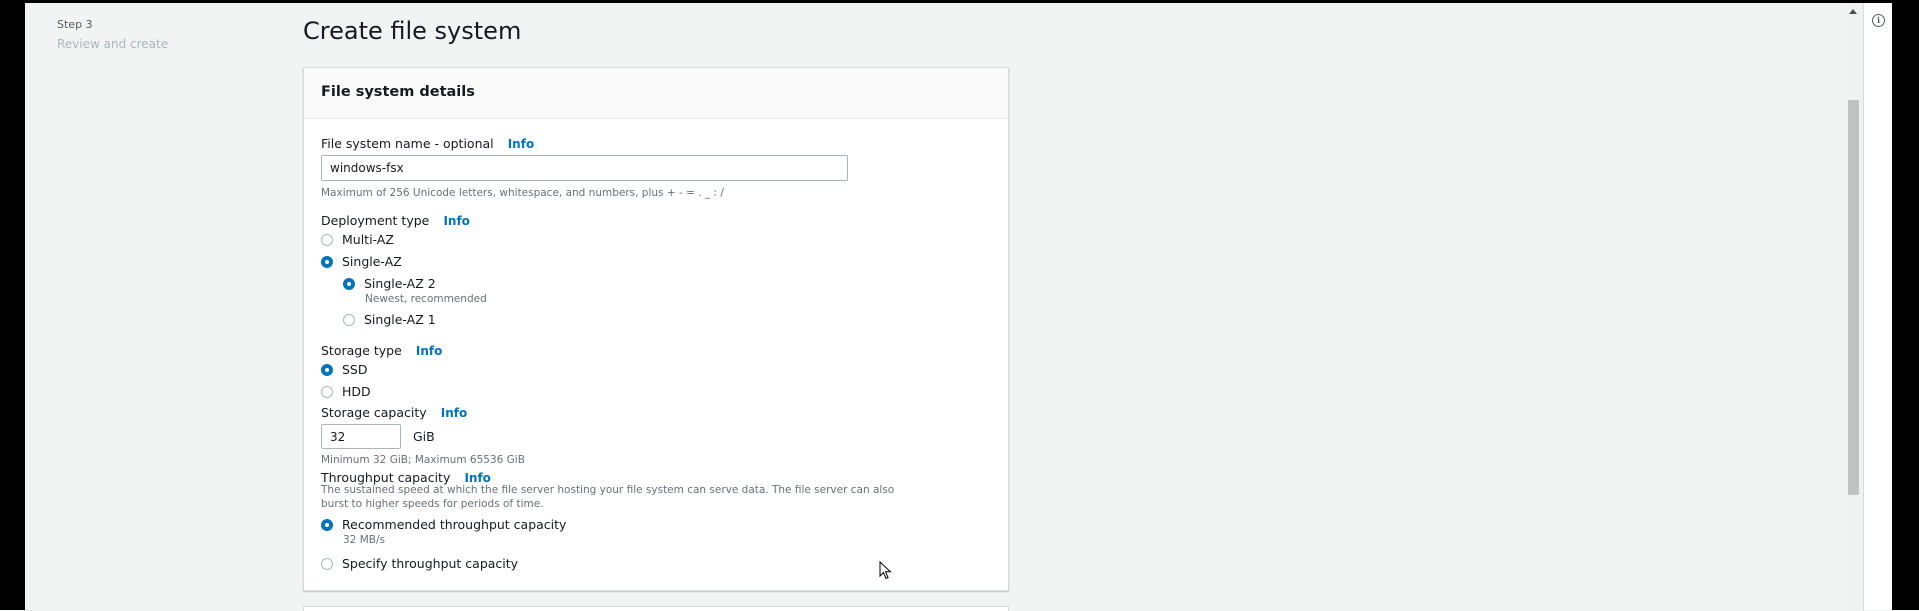 The width and height of the screenshot is (1919, 611). I want to click on radio-single-az-2: Single-AZ 2, so click(389, 283).